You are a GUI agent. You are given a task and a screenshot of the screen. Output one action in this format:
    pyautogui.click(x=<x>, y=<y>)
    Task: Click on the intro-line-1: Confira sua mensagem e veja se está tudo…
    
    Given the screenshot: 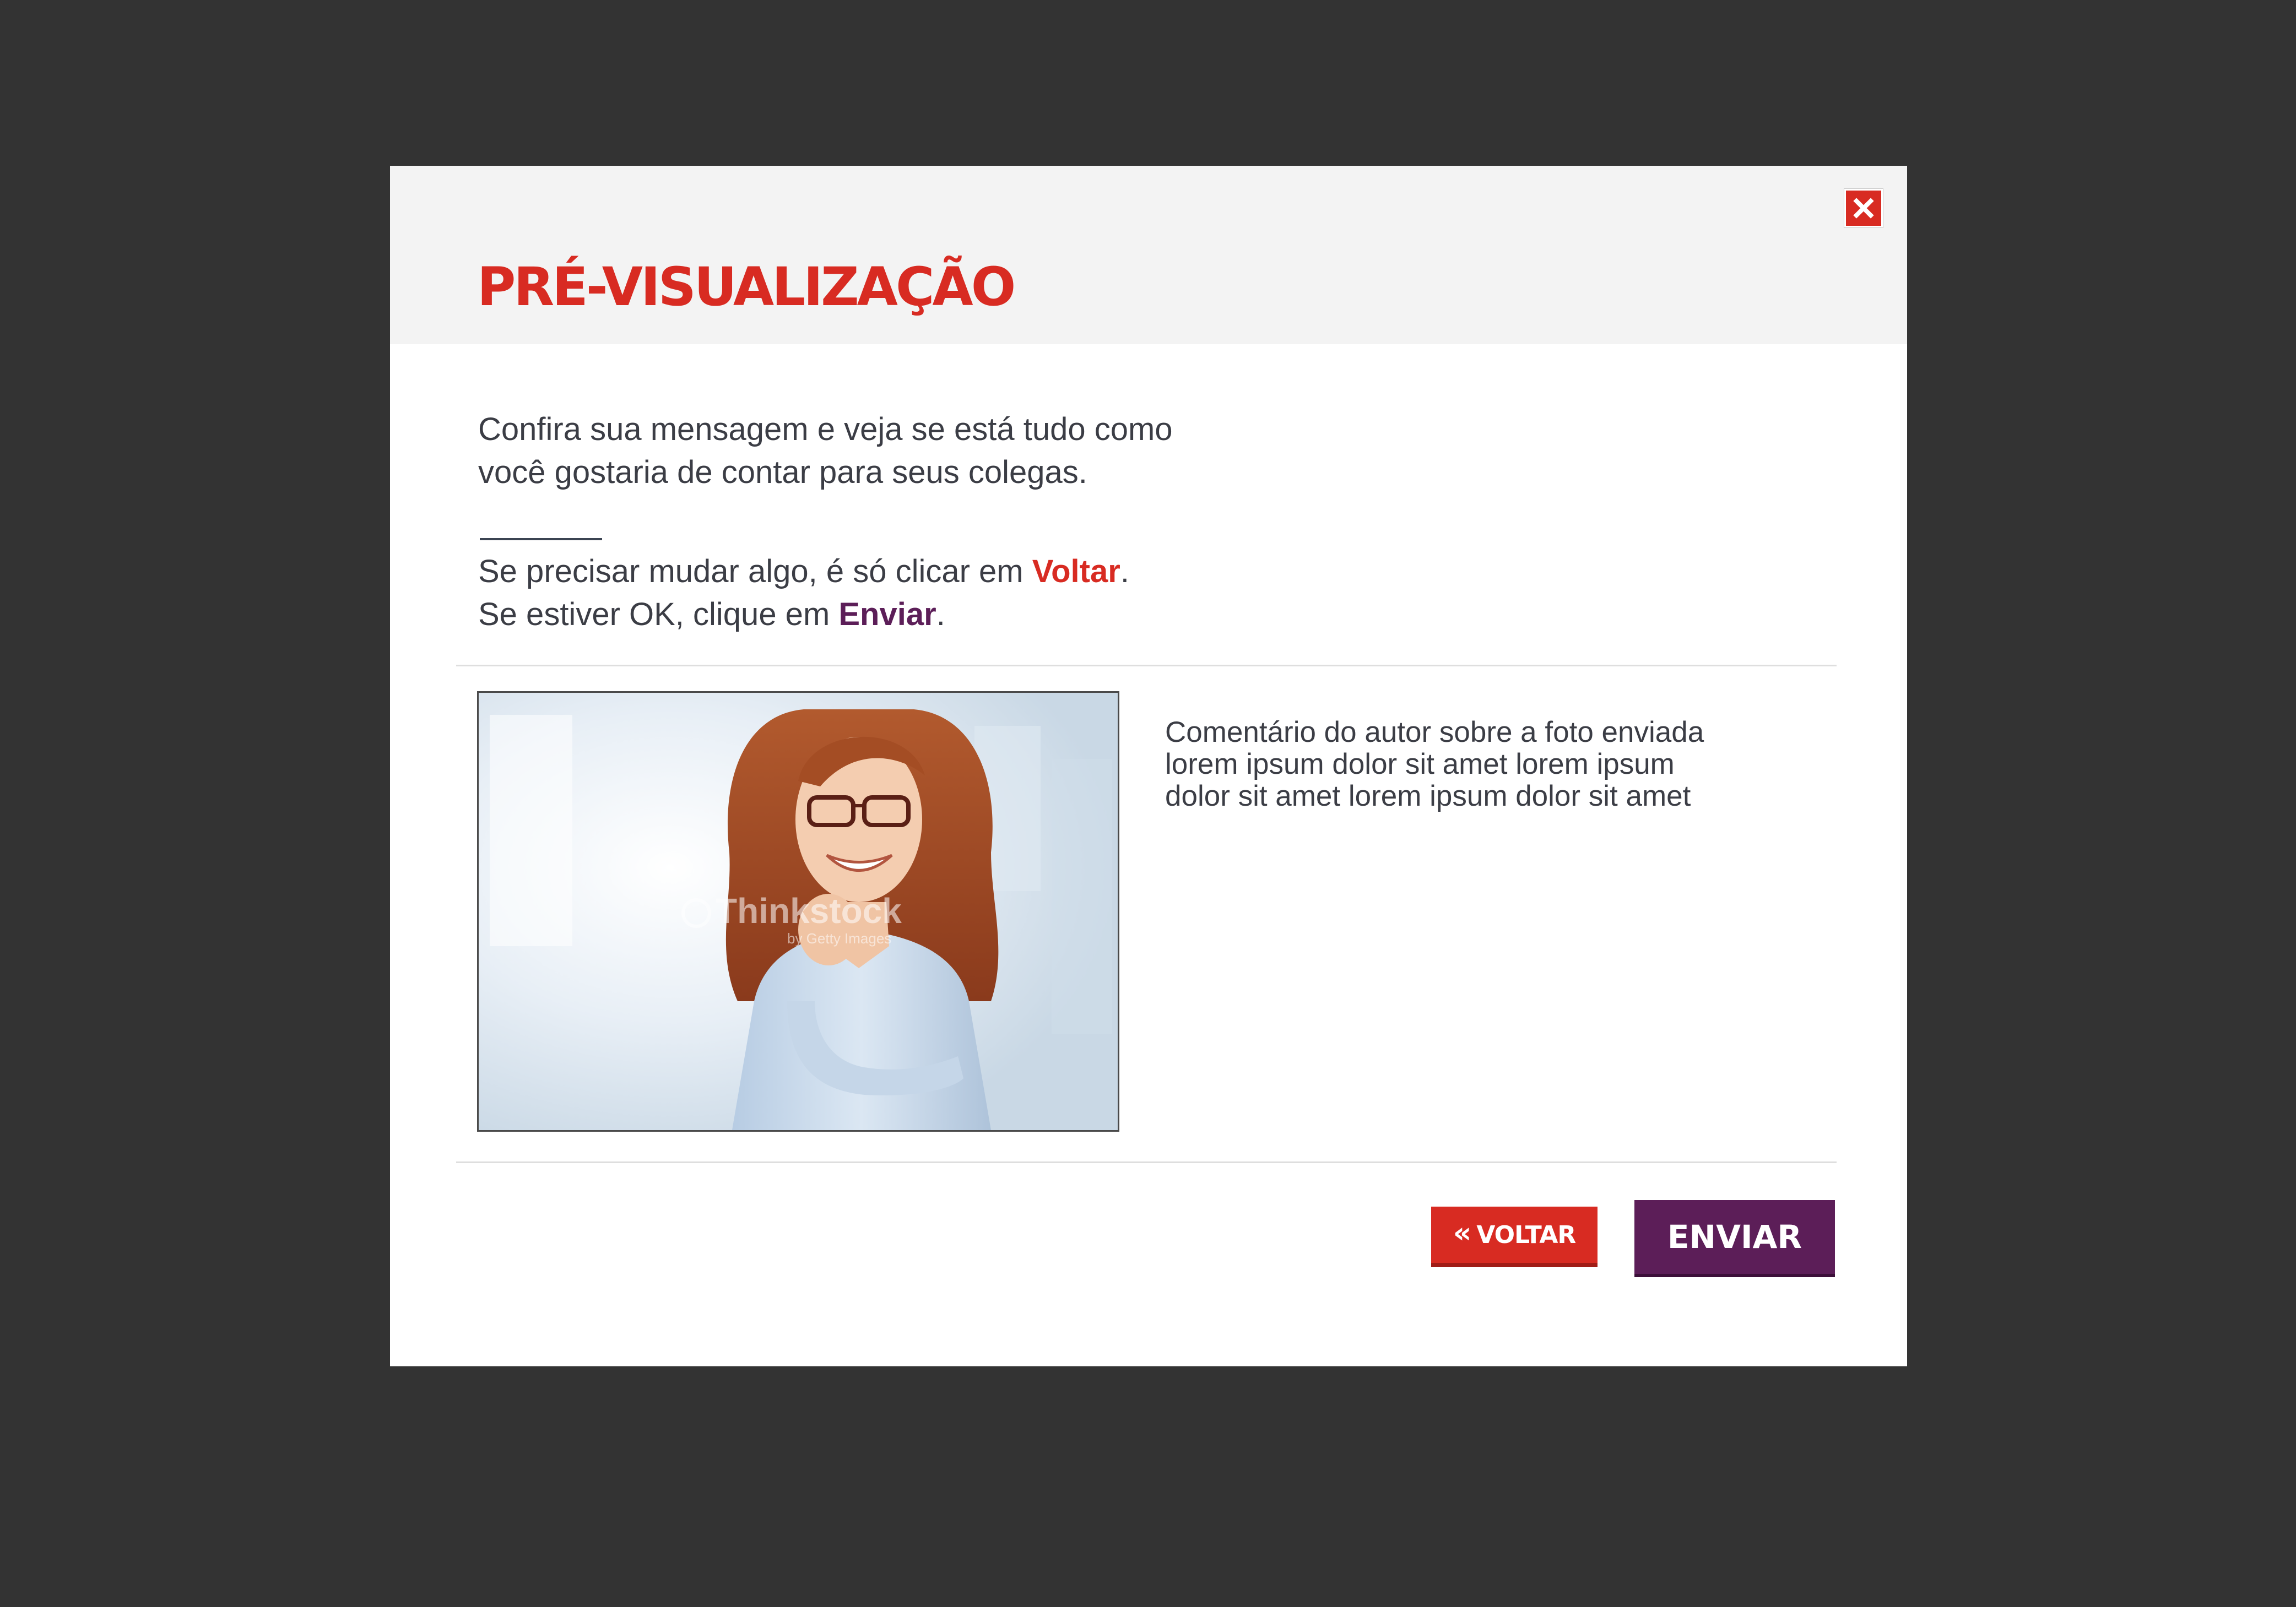 What is the action you would take?
    pyautogui.click(x=825, y=429)
    